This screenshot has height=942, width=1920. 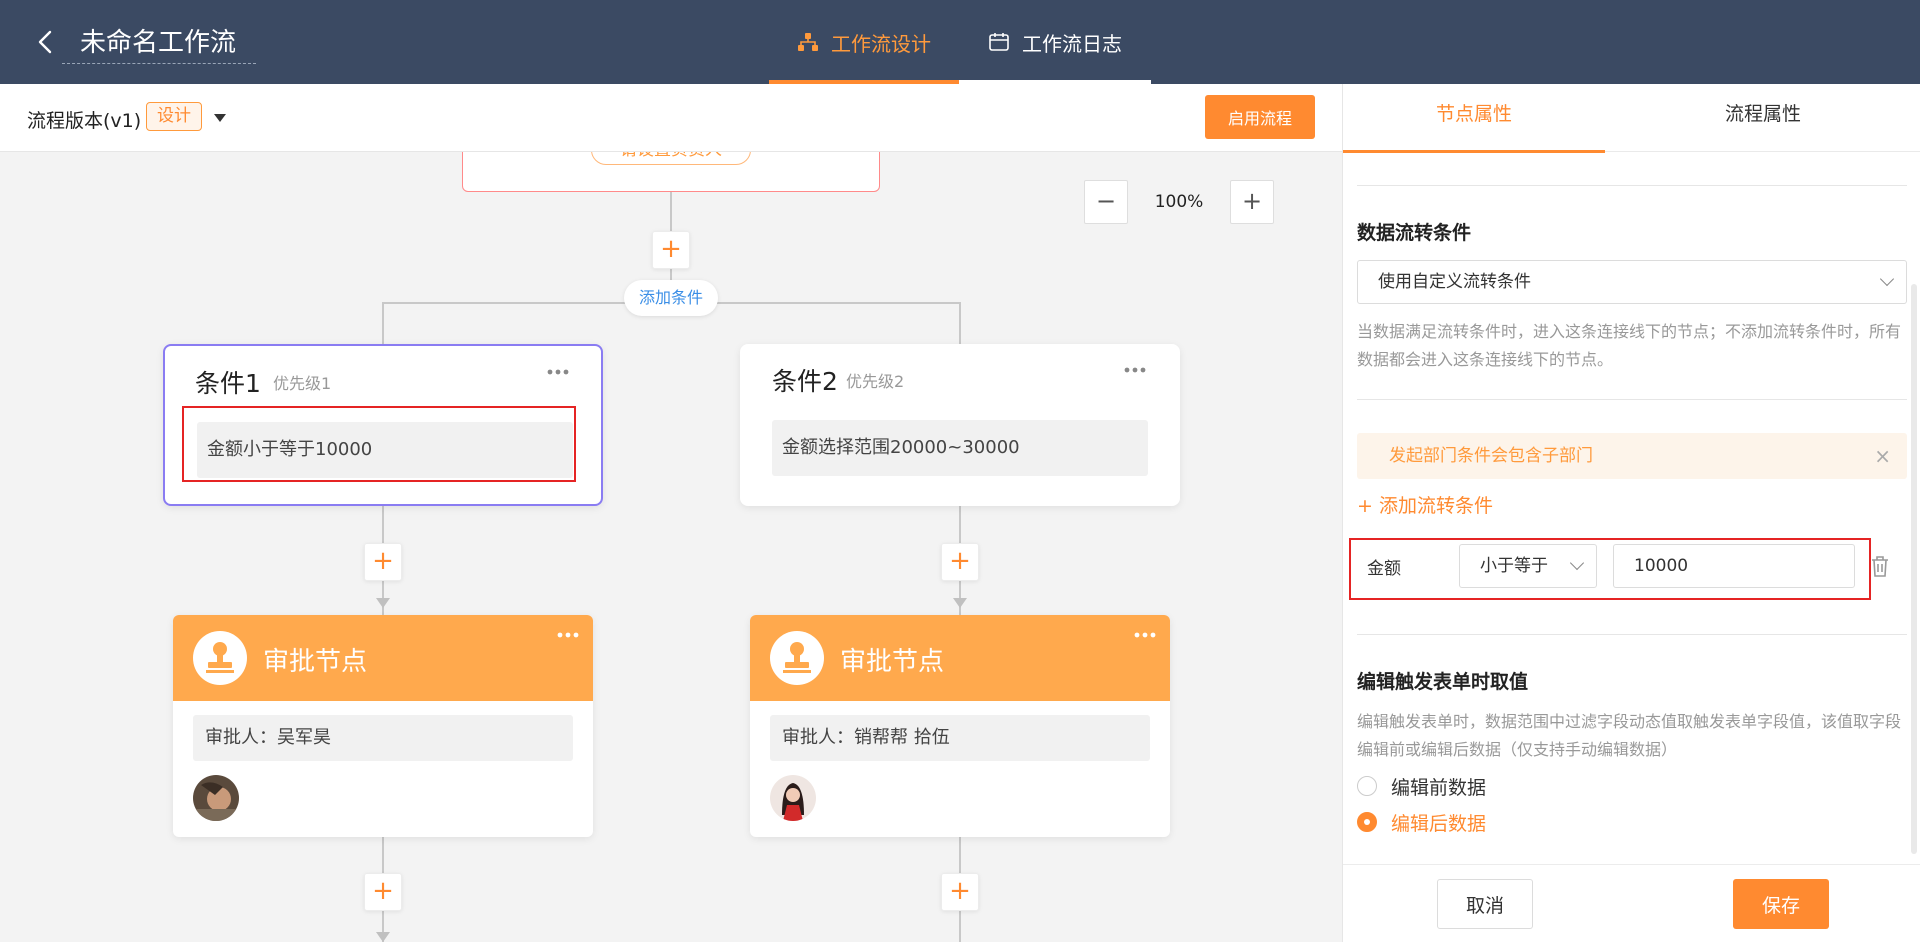 I want to click on condition-rule: 金额选择范围20000~30000, so click(x=960, y=448).